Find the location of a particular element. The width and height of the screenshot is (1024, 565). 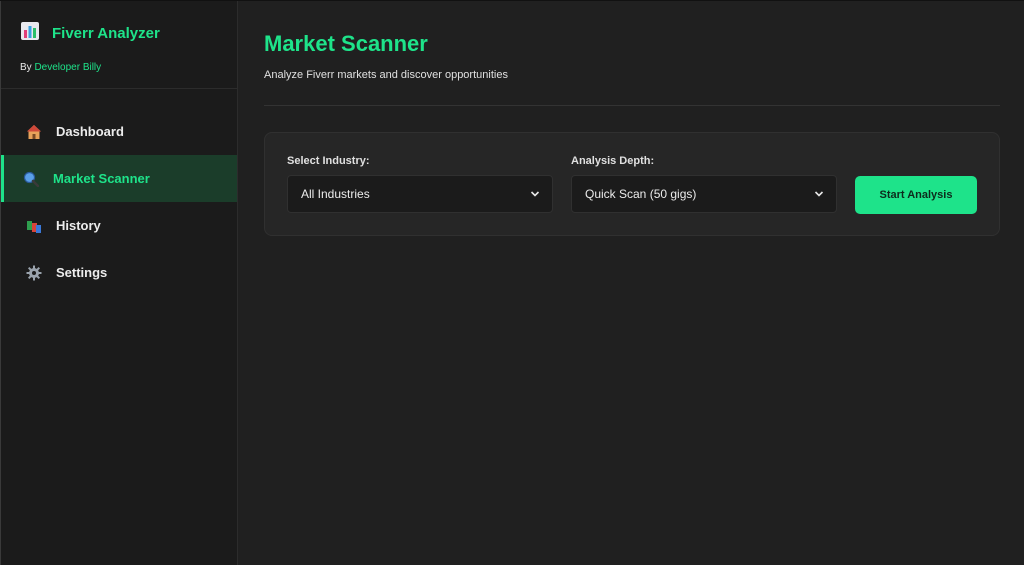

start-analysis-button: Start Analysis is located at coordinates (916, 195).